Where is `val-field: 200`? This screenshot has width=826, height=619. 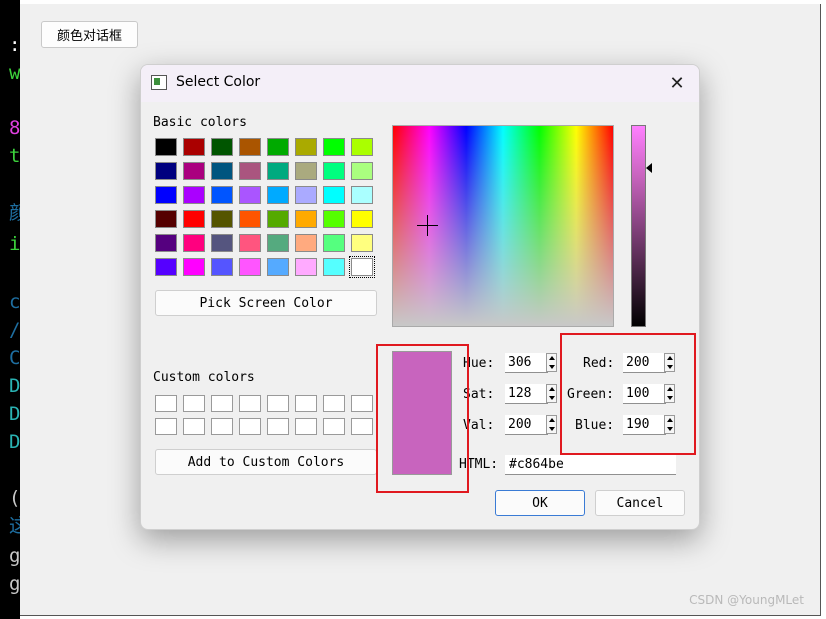
val-field: 200 is located at coordinates (526, 425).